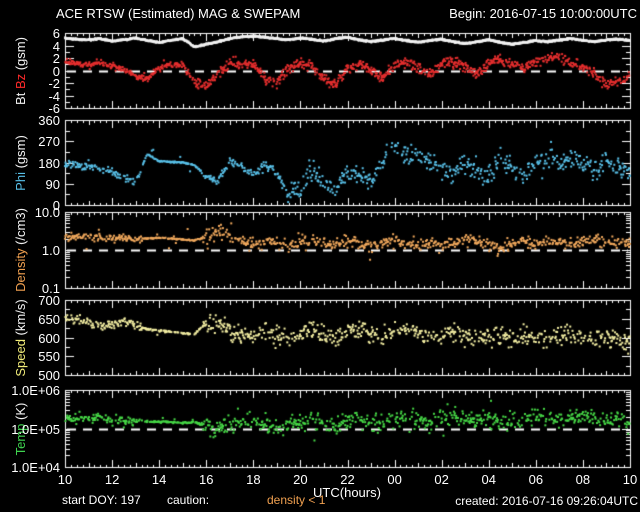  I want to click on footer-start-doy: start DOY: 197, so click(101, 500).